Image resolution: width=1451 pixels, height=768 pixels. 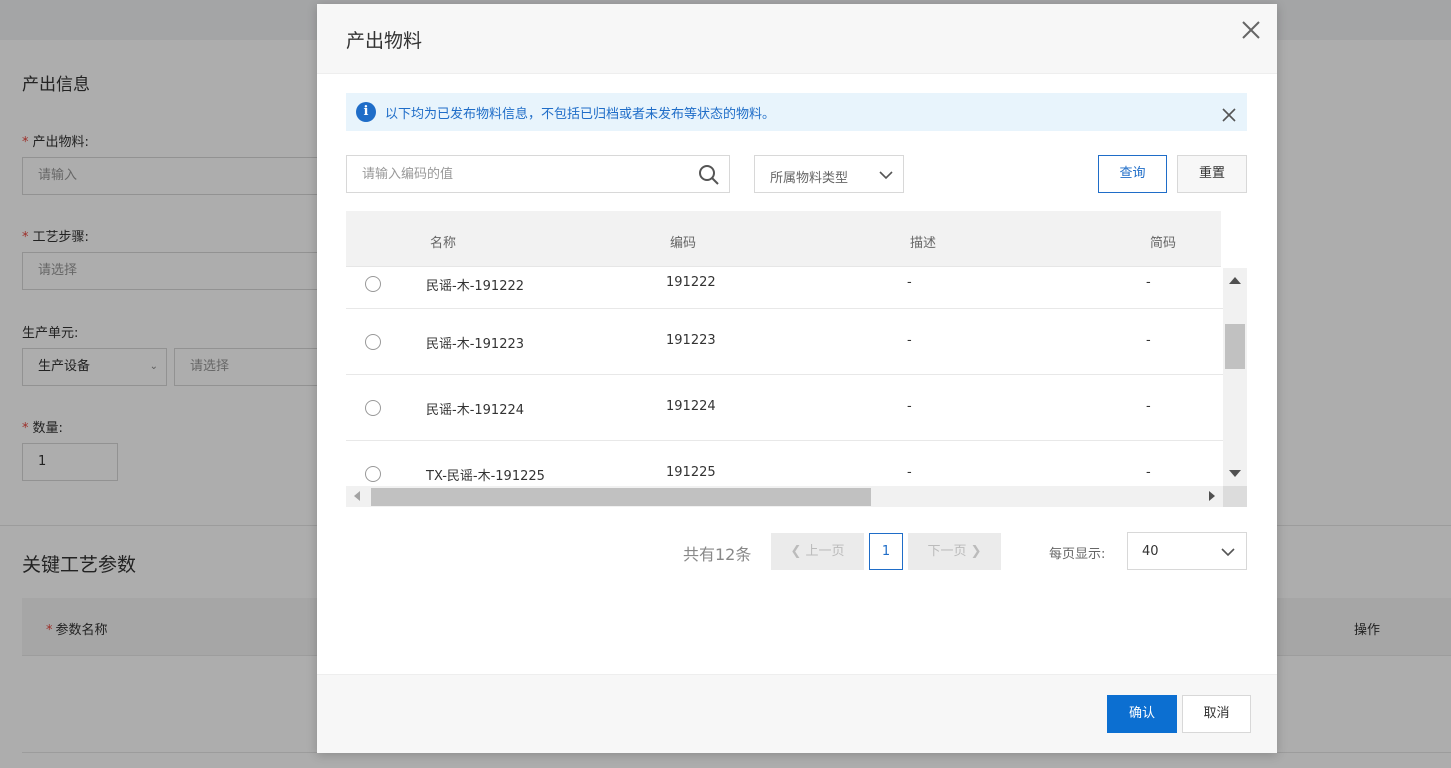 I want to click on scroll-down-arrow-icon, so click(x=1235, y=473).